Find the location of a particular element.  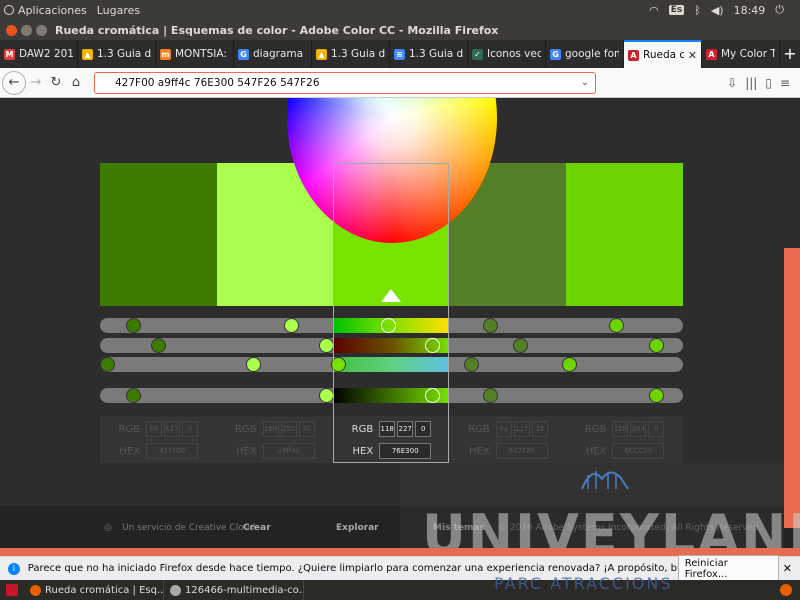

clock: 18:49 is located at coordinates (750, 10).